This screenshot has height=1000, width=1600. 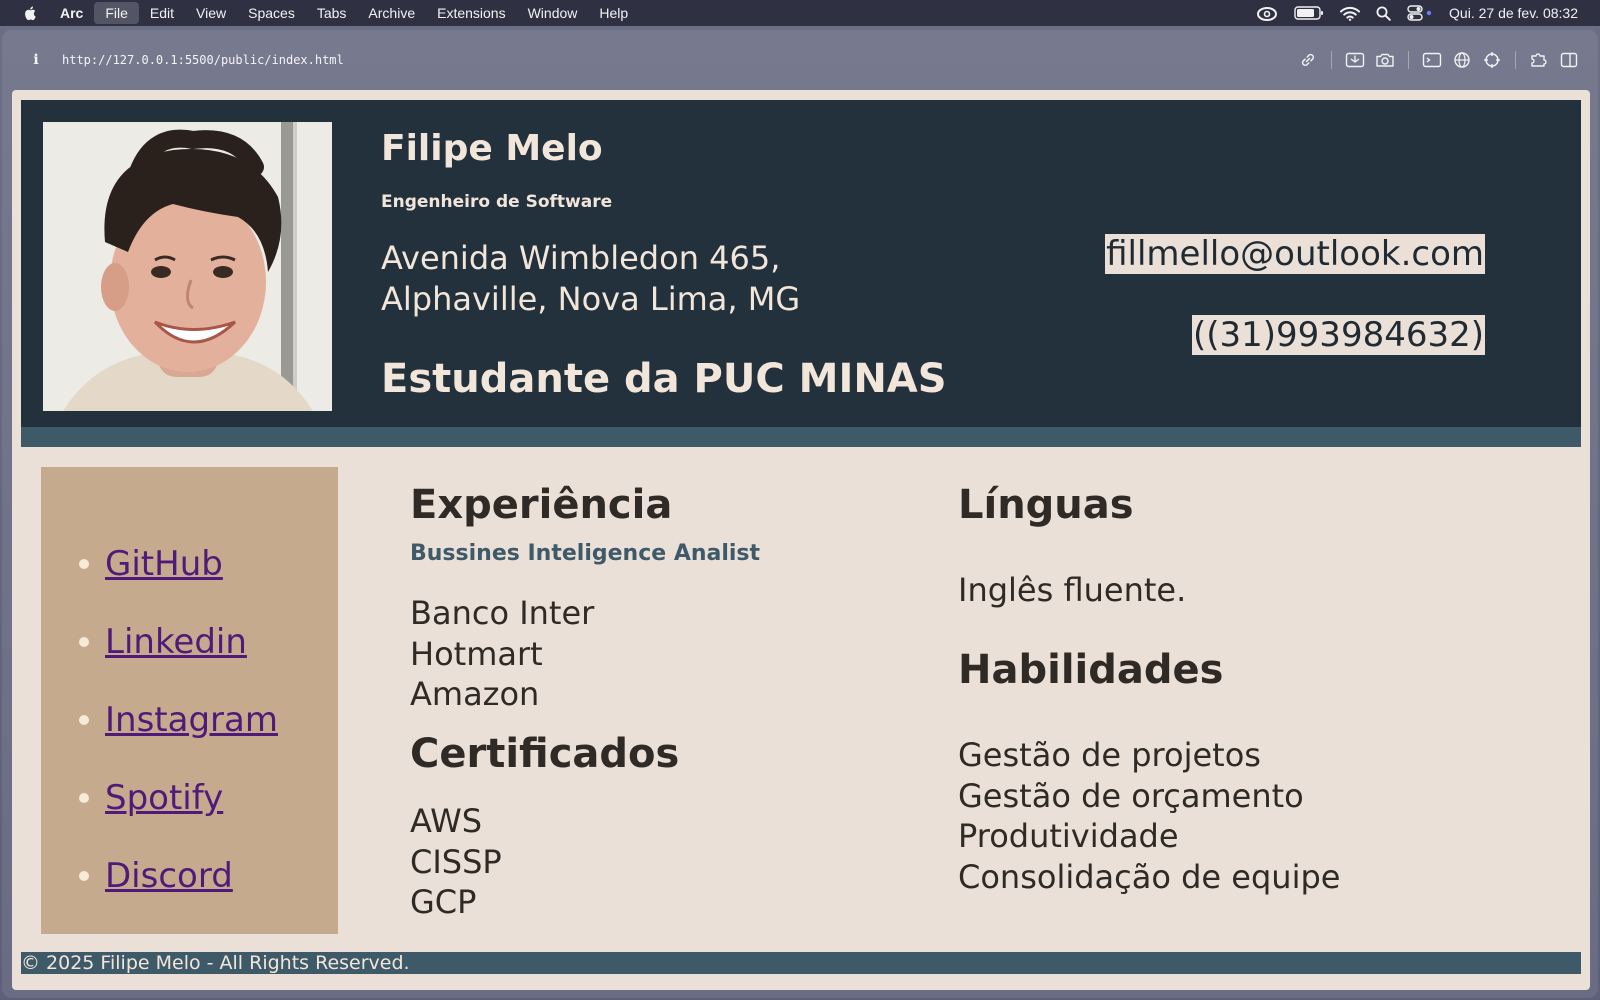 I want to click on creative-cloud-icon, so click(x=1267, y=13).